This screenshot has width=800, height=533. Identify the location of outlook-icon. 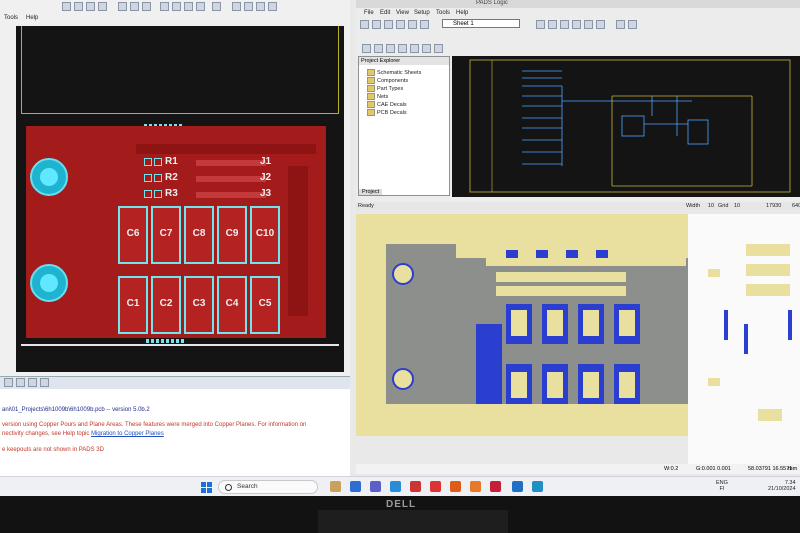
(355, 486).